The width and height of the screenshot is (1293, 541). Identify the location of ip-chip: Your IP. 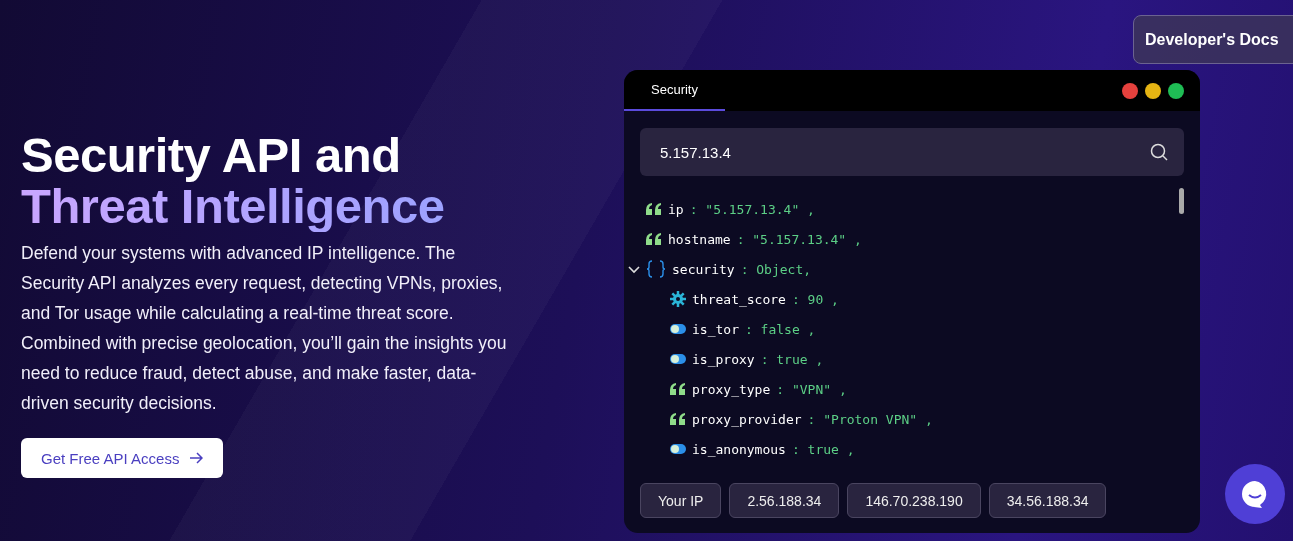
(681, 500).